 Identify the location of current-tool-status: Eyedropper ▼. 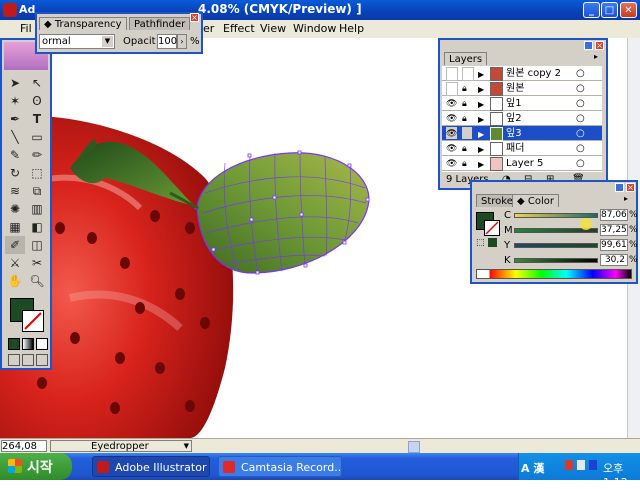
(121, 446).